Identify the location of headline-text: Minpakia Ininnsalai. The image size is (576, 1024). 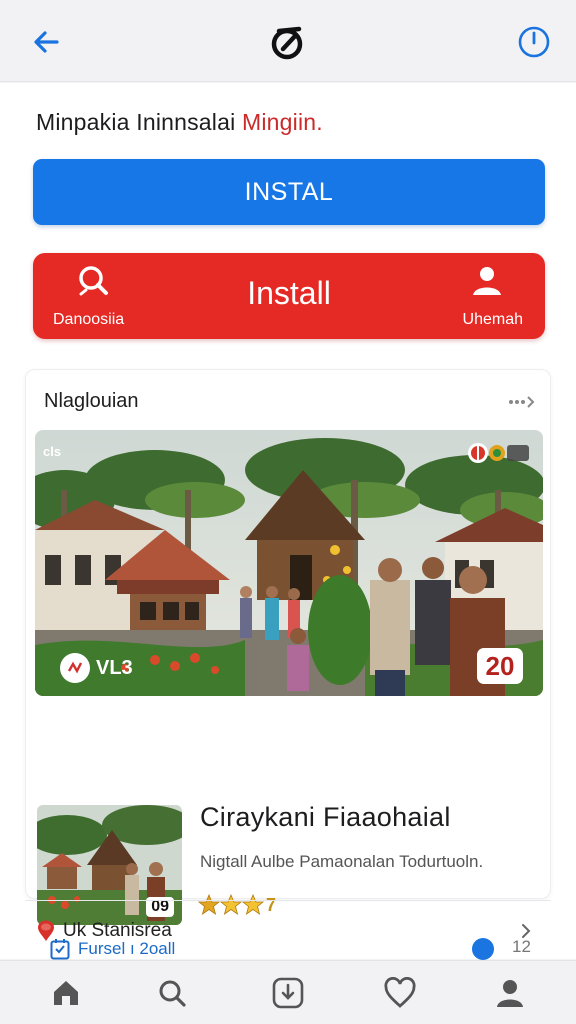
(136, 122).